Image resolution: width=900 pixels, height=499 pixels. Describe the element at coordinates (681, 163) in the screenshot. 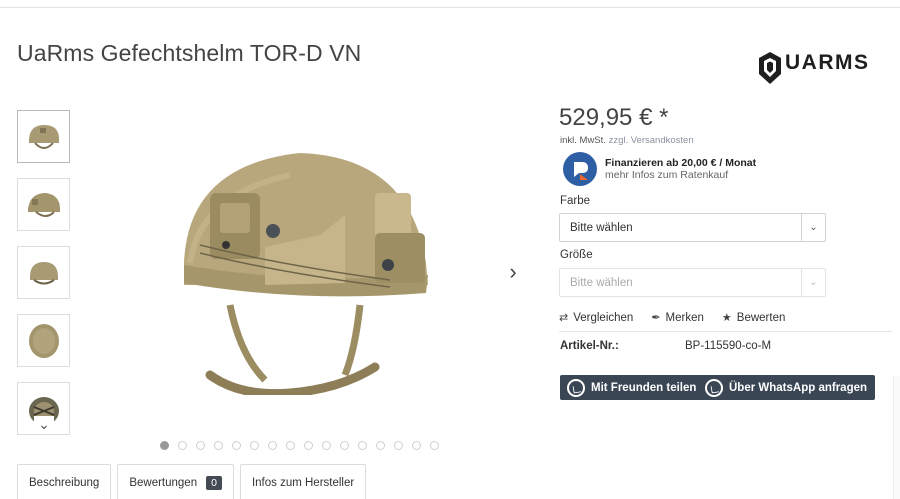

I see `finance-headline: Finanzieren ab 20,00 € / Monat` at that location.